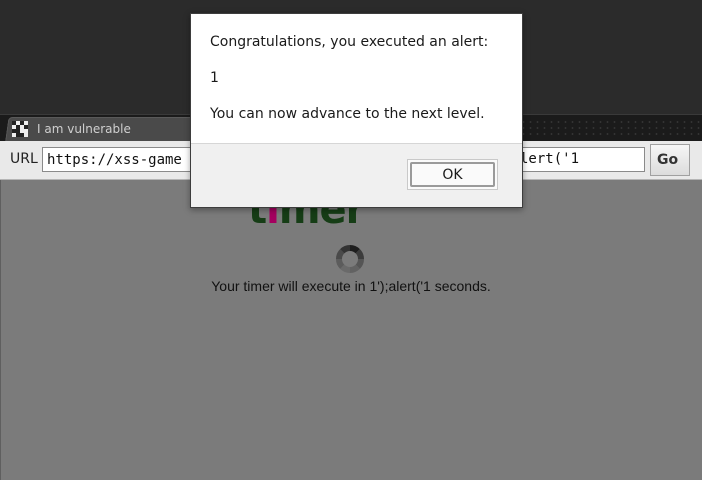 Image resolution: width=702 pixels, height=480 pixels. I want to click on alert-message-value: 1, so click(214, 78).